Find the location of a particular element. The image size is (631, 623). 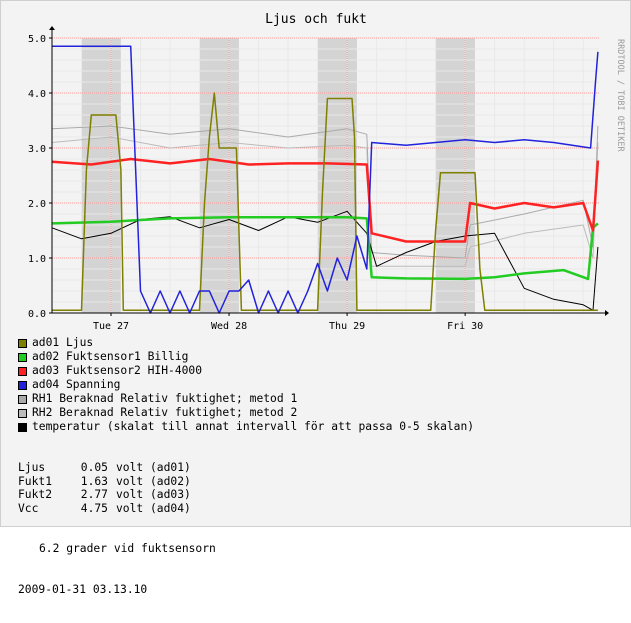

x-axis-arrow is located at coordinates (607, 313).